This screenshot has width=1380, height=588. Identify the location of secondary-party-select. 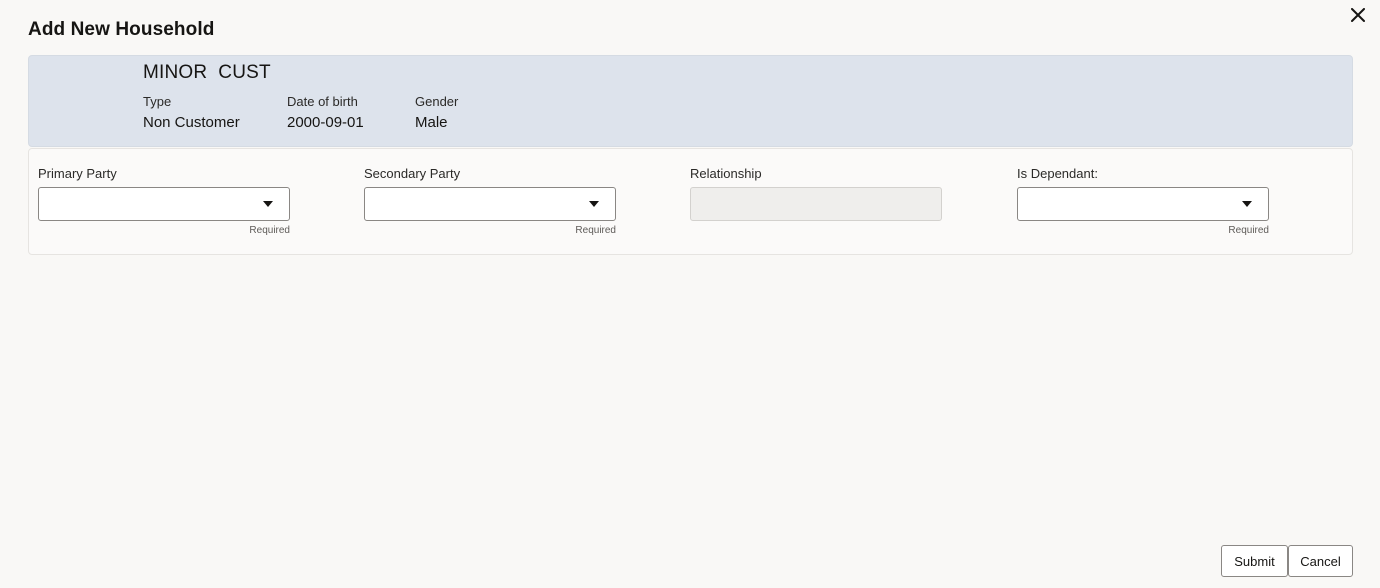
(490, 204).